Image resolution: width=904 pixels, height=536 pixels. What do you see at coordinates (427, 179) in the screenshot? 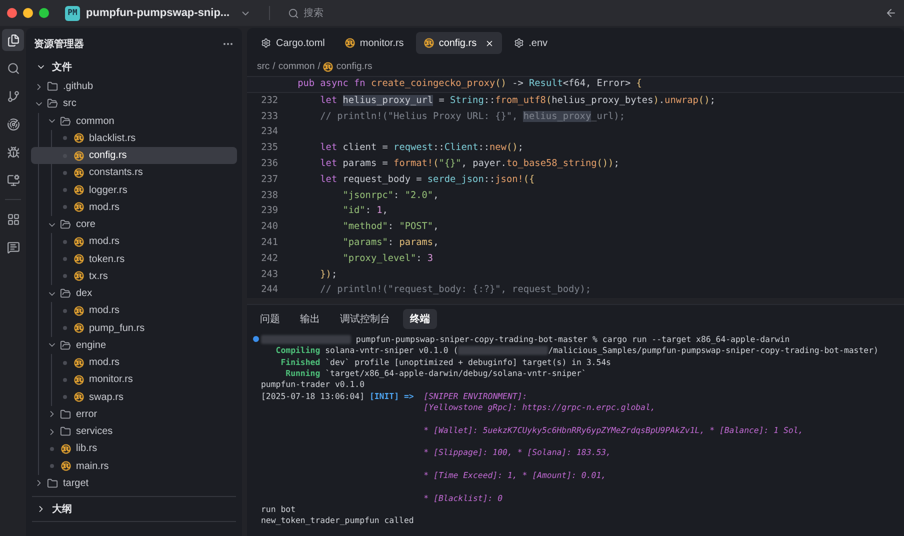
I see `code-line: let request_body = serde_json::json!({` at bounding box center [427, 179].